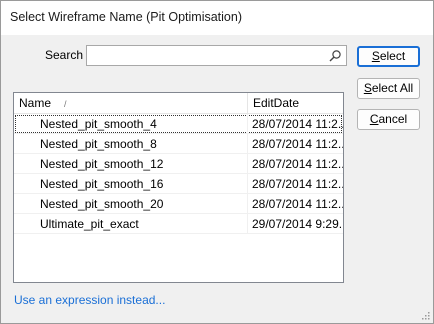  What do you see at coordinates (131, 124) in the screenshot?
I see `row-name: Nested_pit_smooth_4` at bounding box center [131, 124].